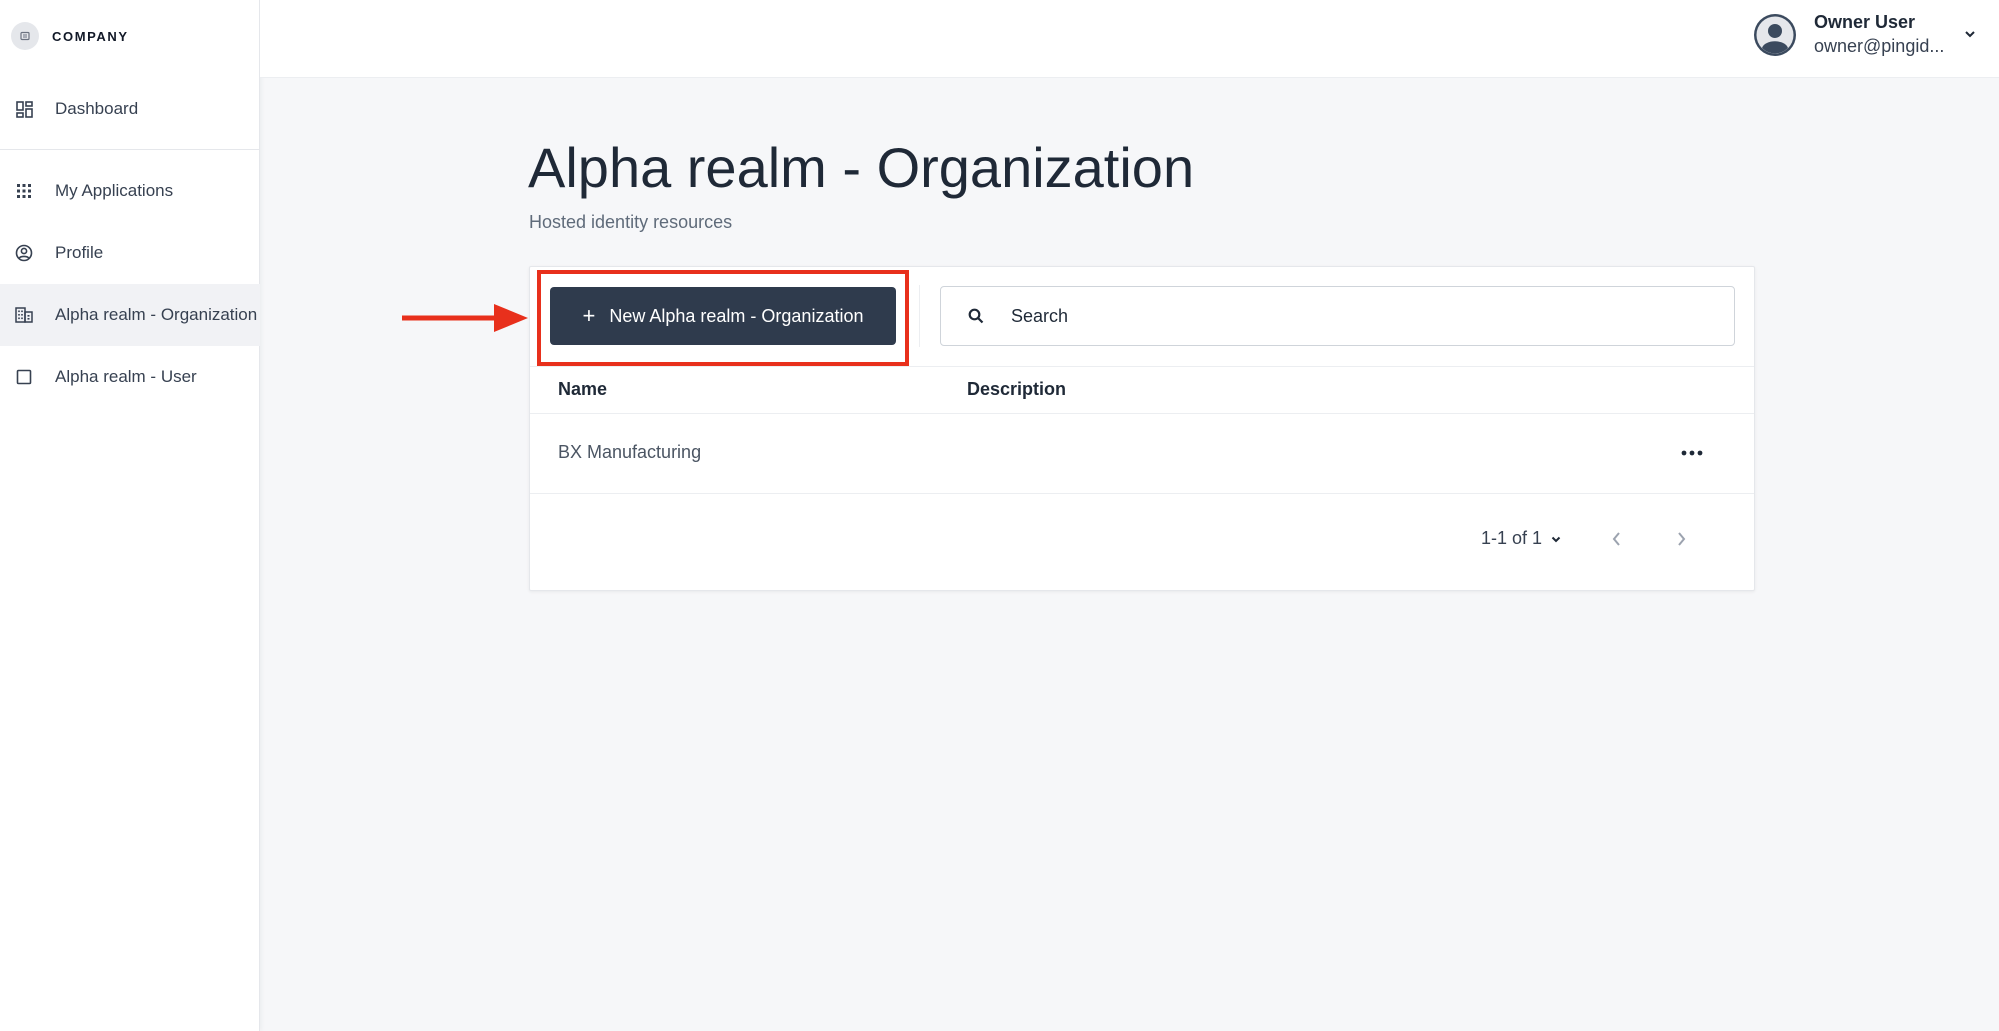 The image size is (1999, 1031). Describe the element at coordinates (90, 36) in the screenshot. I see `brand-name: COMPANY` at that location.